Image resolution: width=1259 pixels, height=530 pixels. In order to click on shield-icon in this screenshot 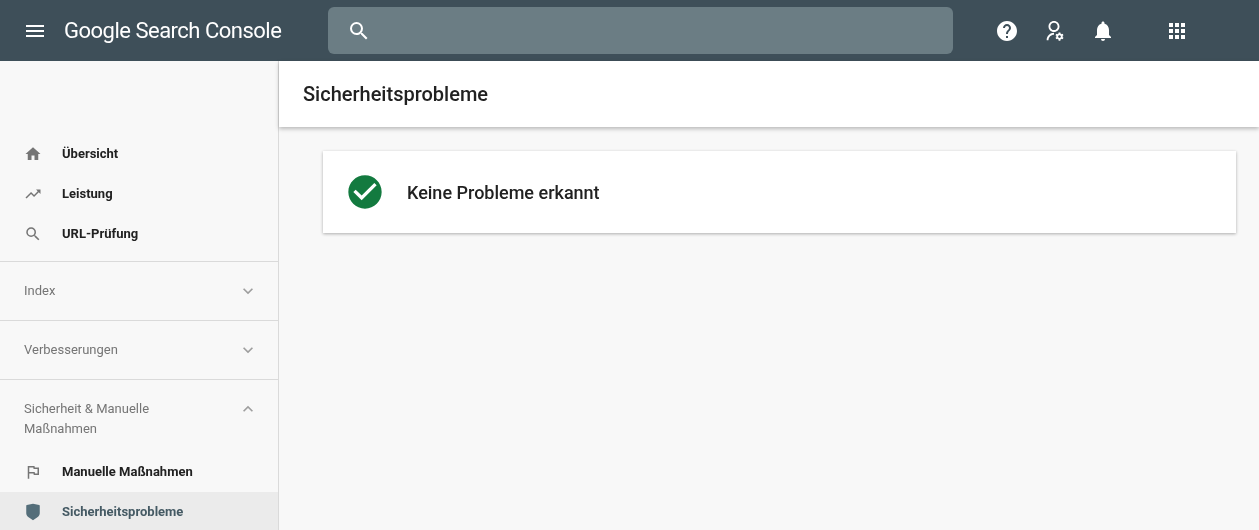, I will do `click(33, 512)`.